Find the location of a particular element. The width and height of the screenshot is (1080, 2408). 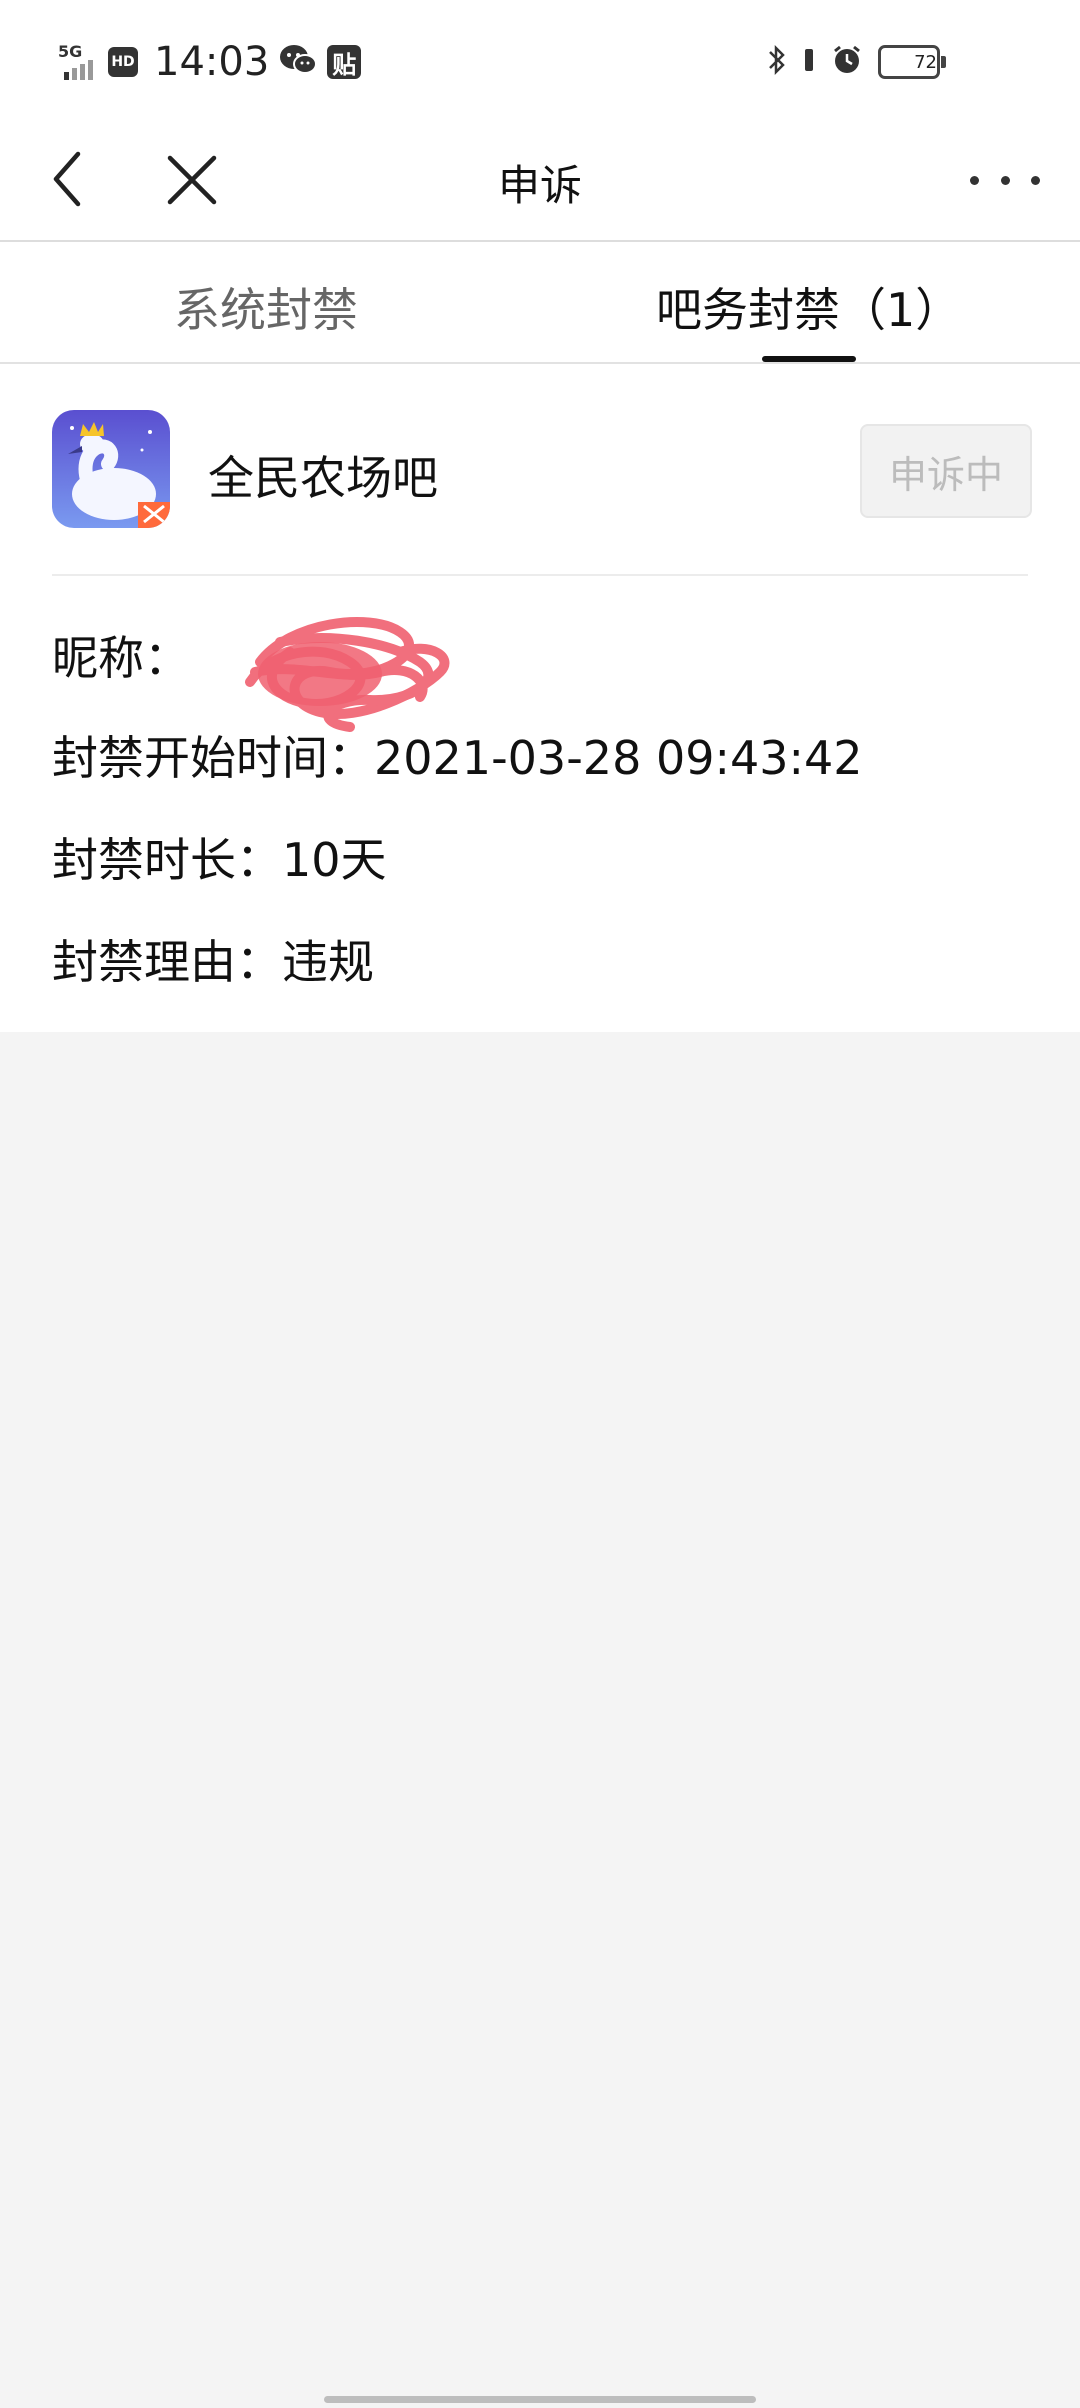

tab-system-ban: 系统封禁 is located at coordinates (266, 307).